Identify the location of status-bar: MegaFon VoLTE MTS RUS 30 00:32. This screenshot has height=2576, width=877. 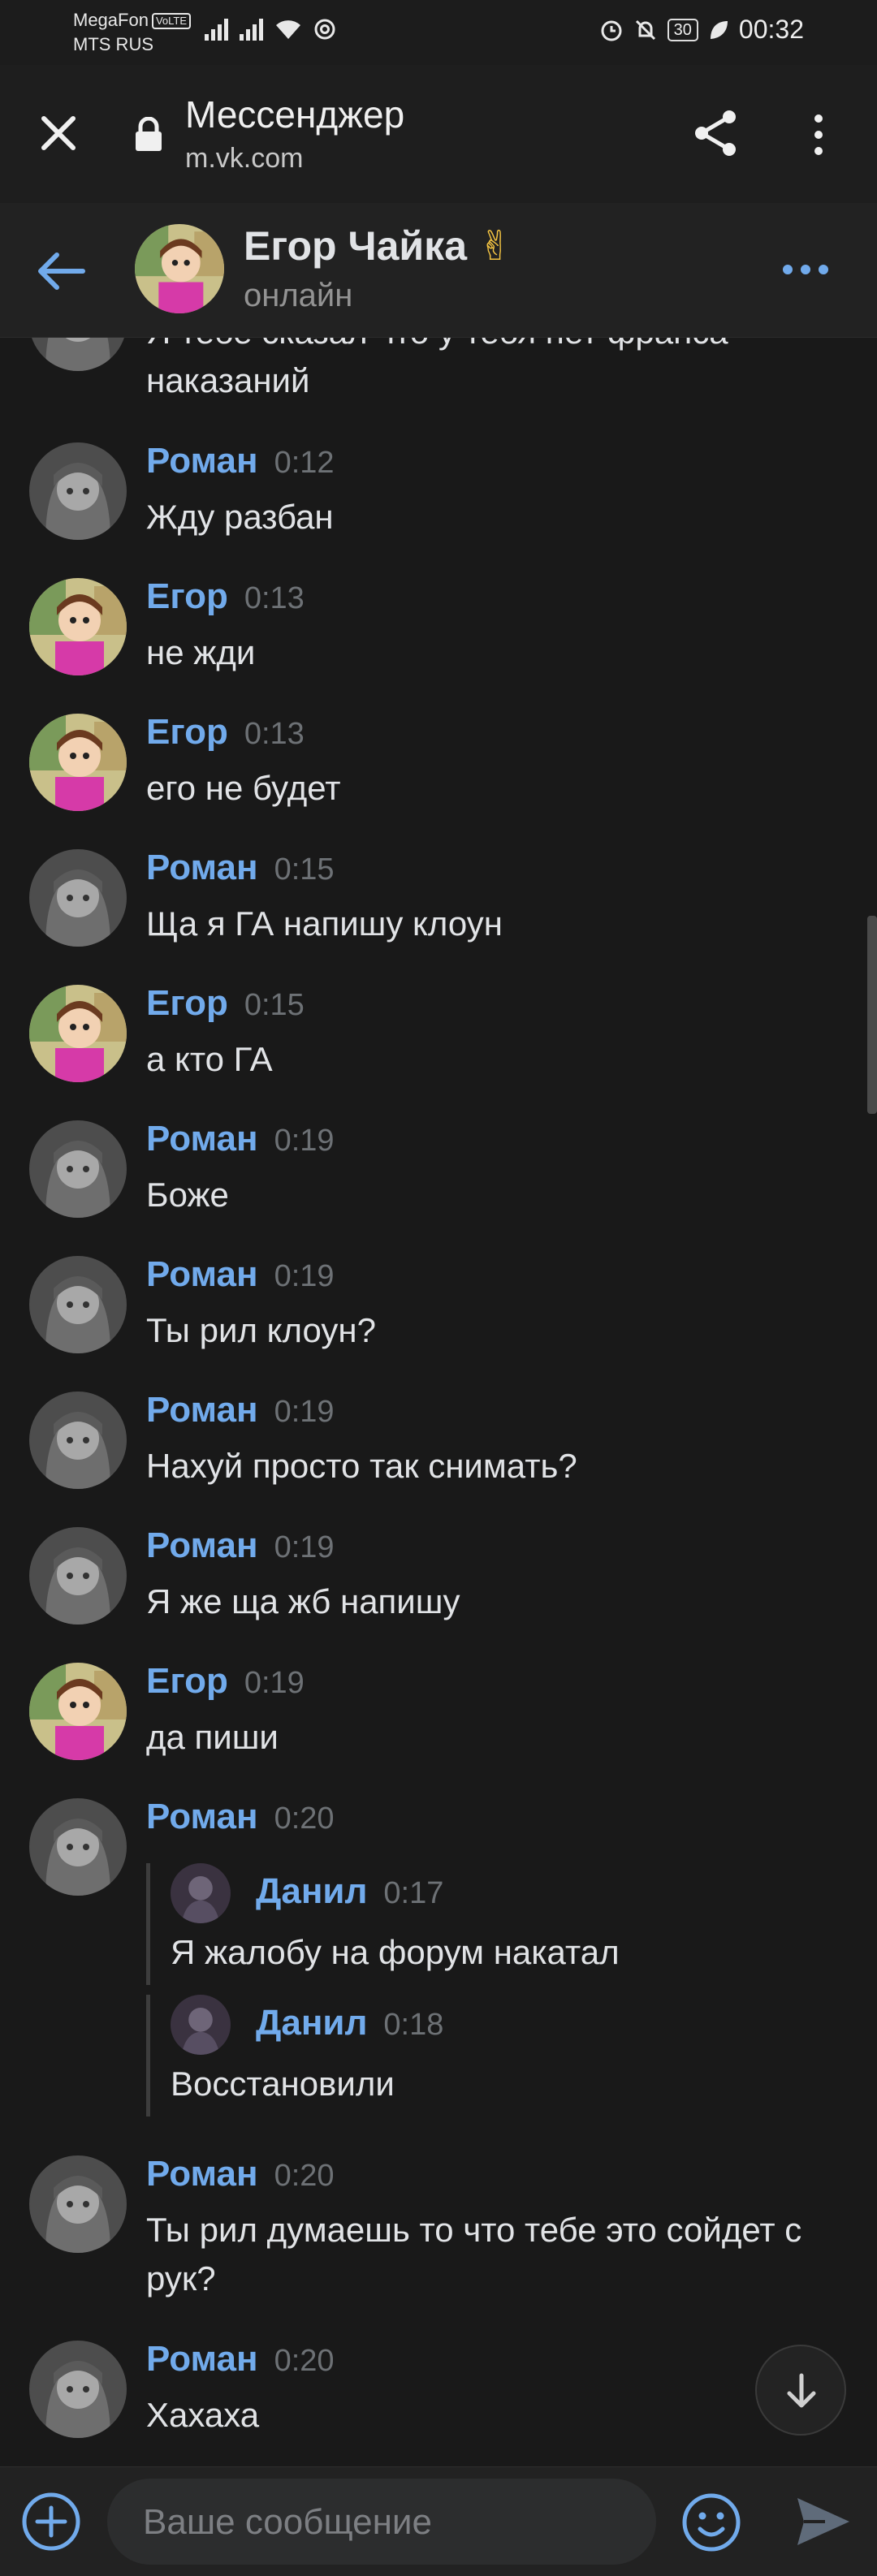
(438, 32).